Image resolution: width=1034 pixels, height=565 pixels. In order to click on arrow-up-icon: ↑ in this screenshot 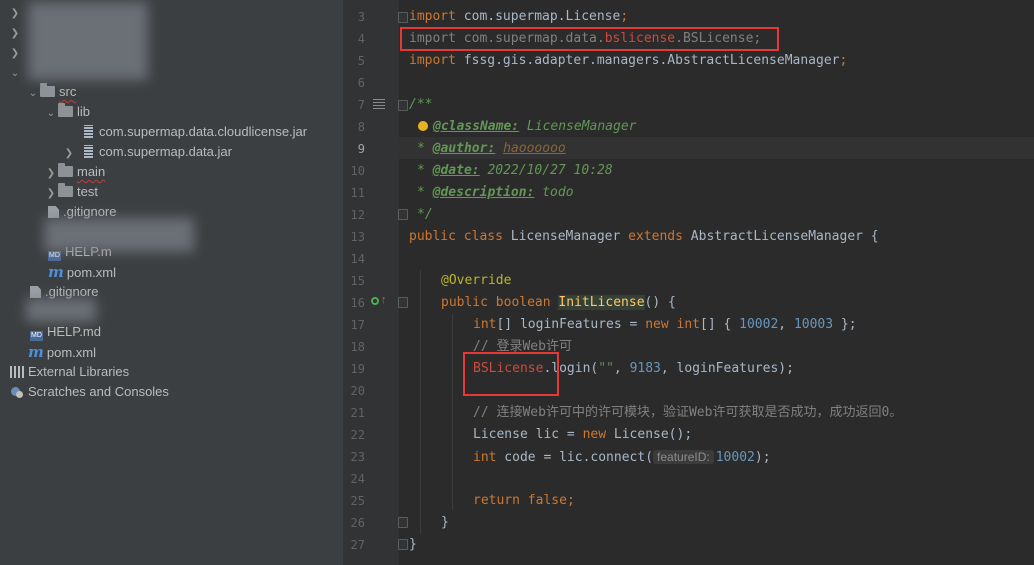, I will do `click(384, 300)`.